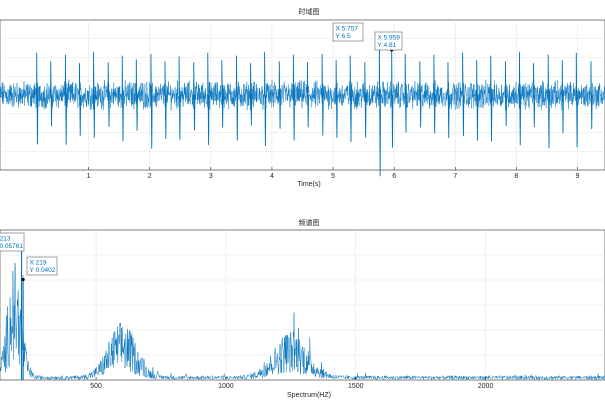 The image size is (605, 403). What do you see at coordinates (333, 176) in the screenshot?
I see `time-tick-label: 5` at bounding box center [333, 176].